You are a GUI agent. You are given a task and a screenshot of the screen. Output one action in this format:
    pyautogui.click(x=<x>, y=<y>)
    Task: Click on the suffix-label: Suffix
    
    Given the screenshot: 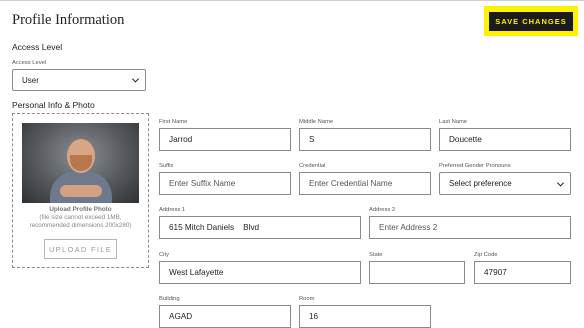 What is the action you would take?
    pyautogui.click(x=166, y=166)
    